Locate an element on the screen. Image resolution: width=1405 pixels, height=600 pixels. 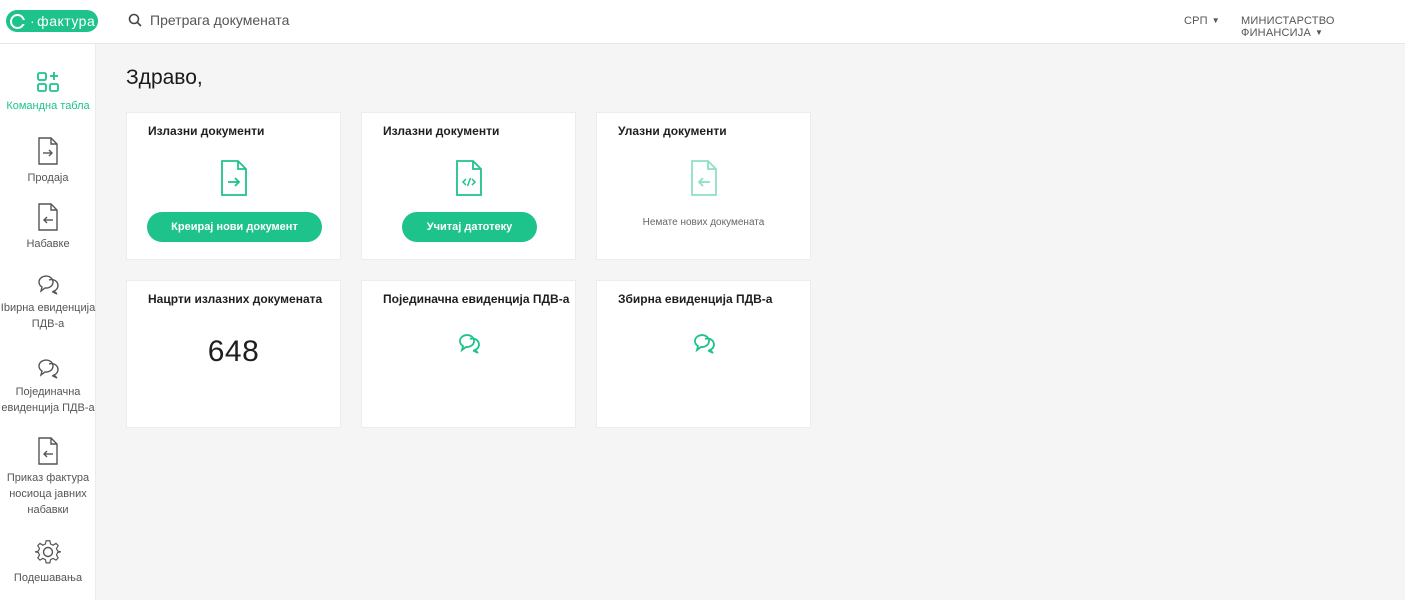
incoming-documents-card: Улазни документи Немате нових докумената is located at coordinates (703, 186).